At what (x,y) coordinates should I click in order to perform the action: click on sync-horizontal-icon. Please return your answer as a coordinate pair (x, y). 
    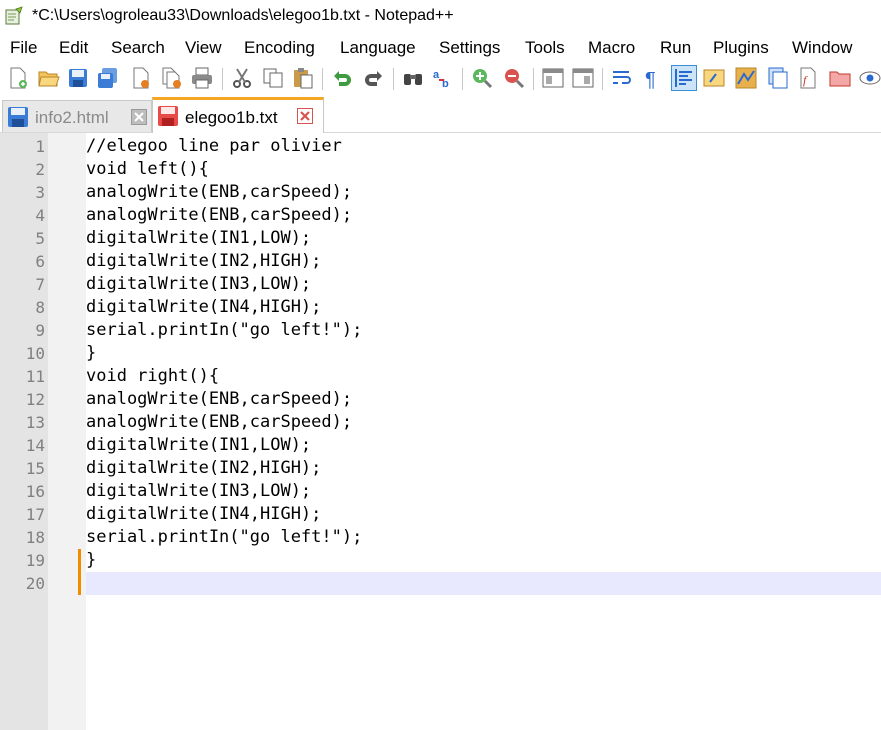
    Looking at the image, I should click on (583, 78).